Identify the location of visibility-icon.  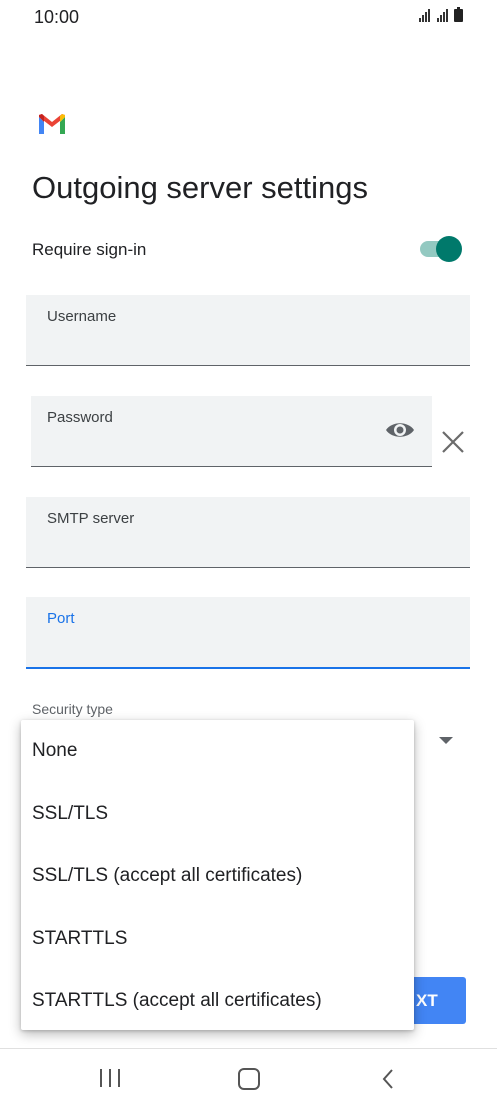
(400, 430).